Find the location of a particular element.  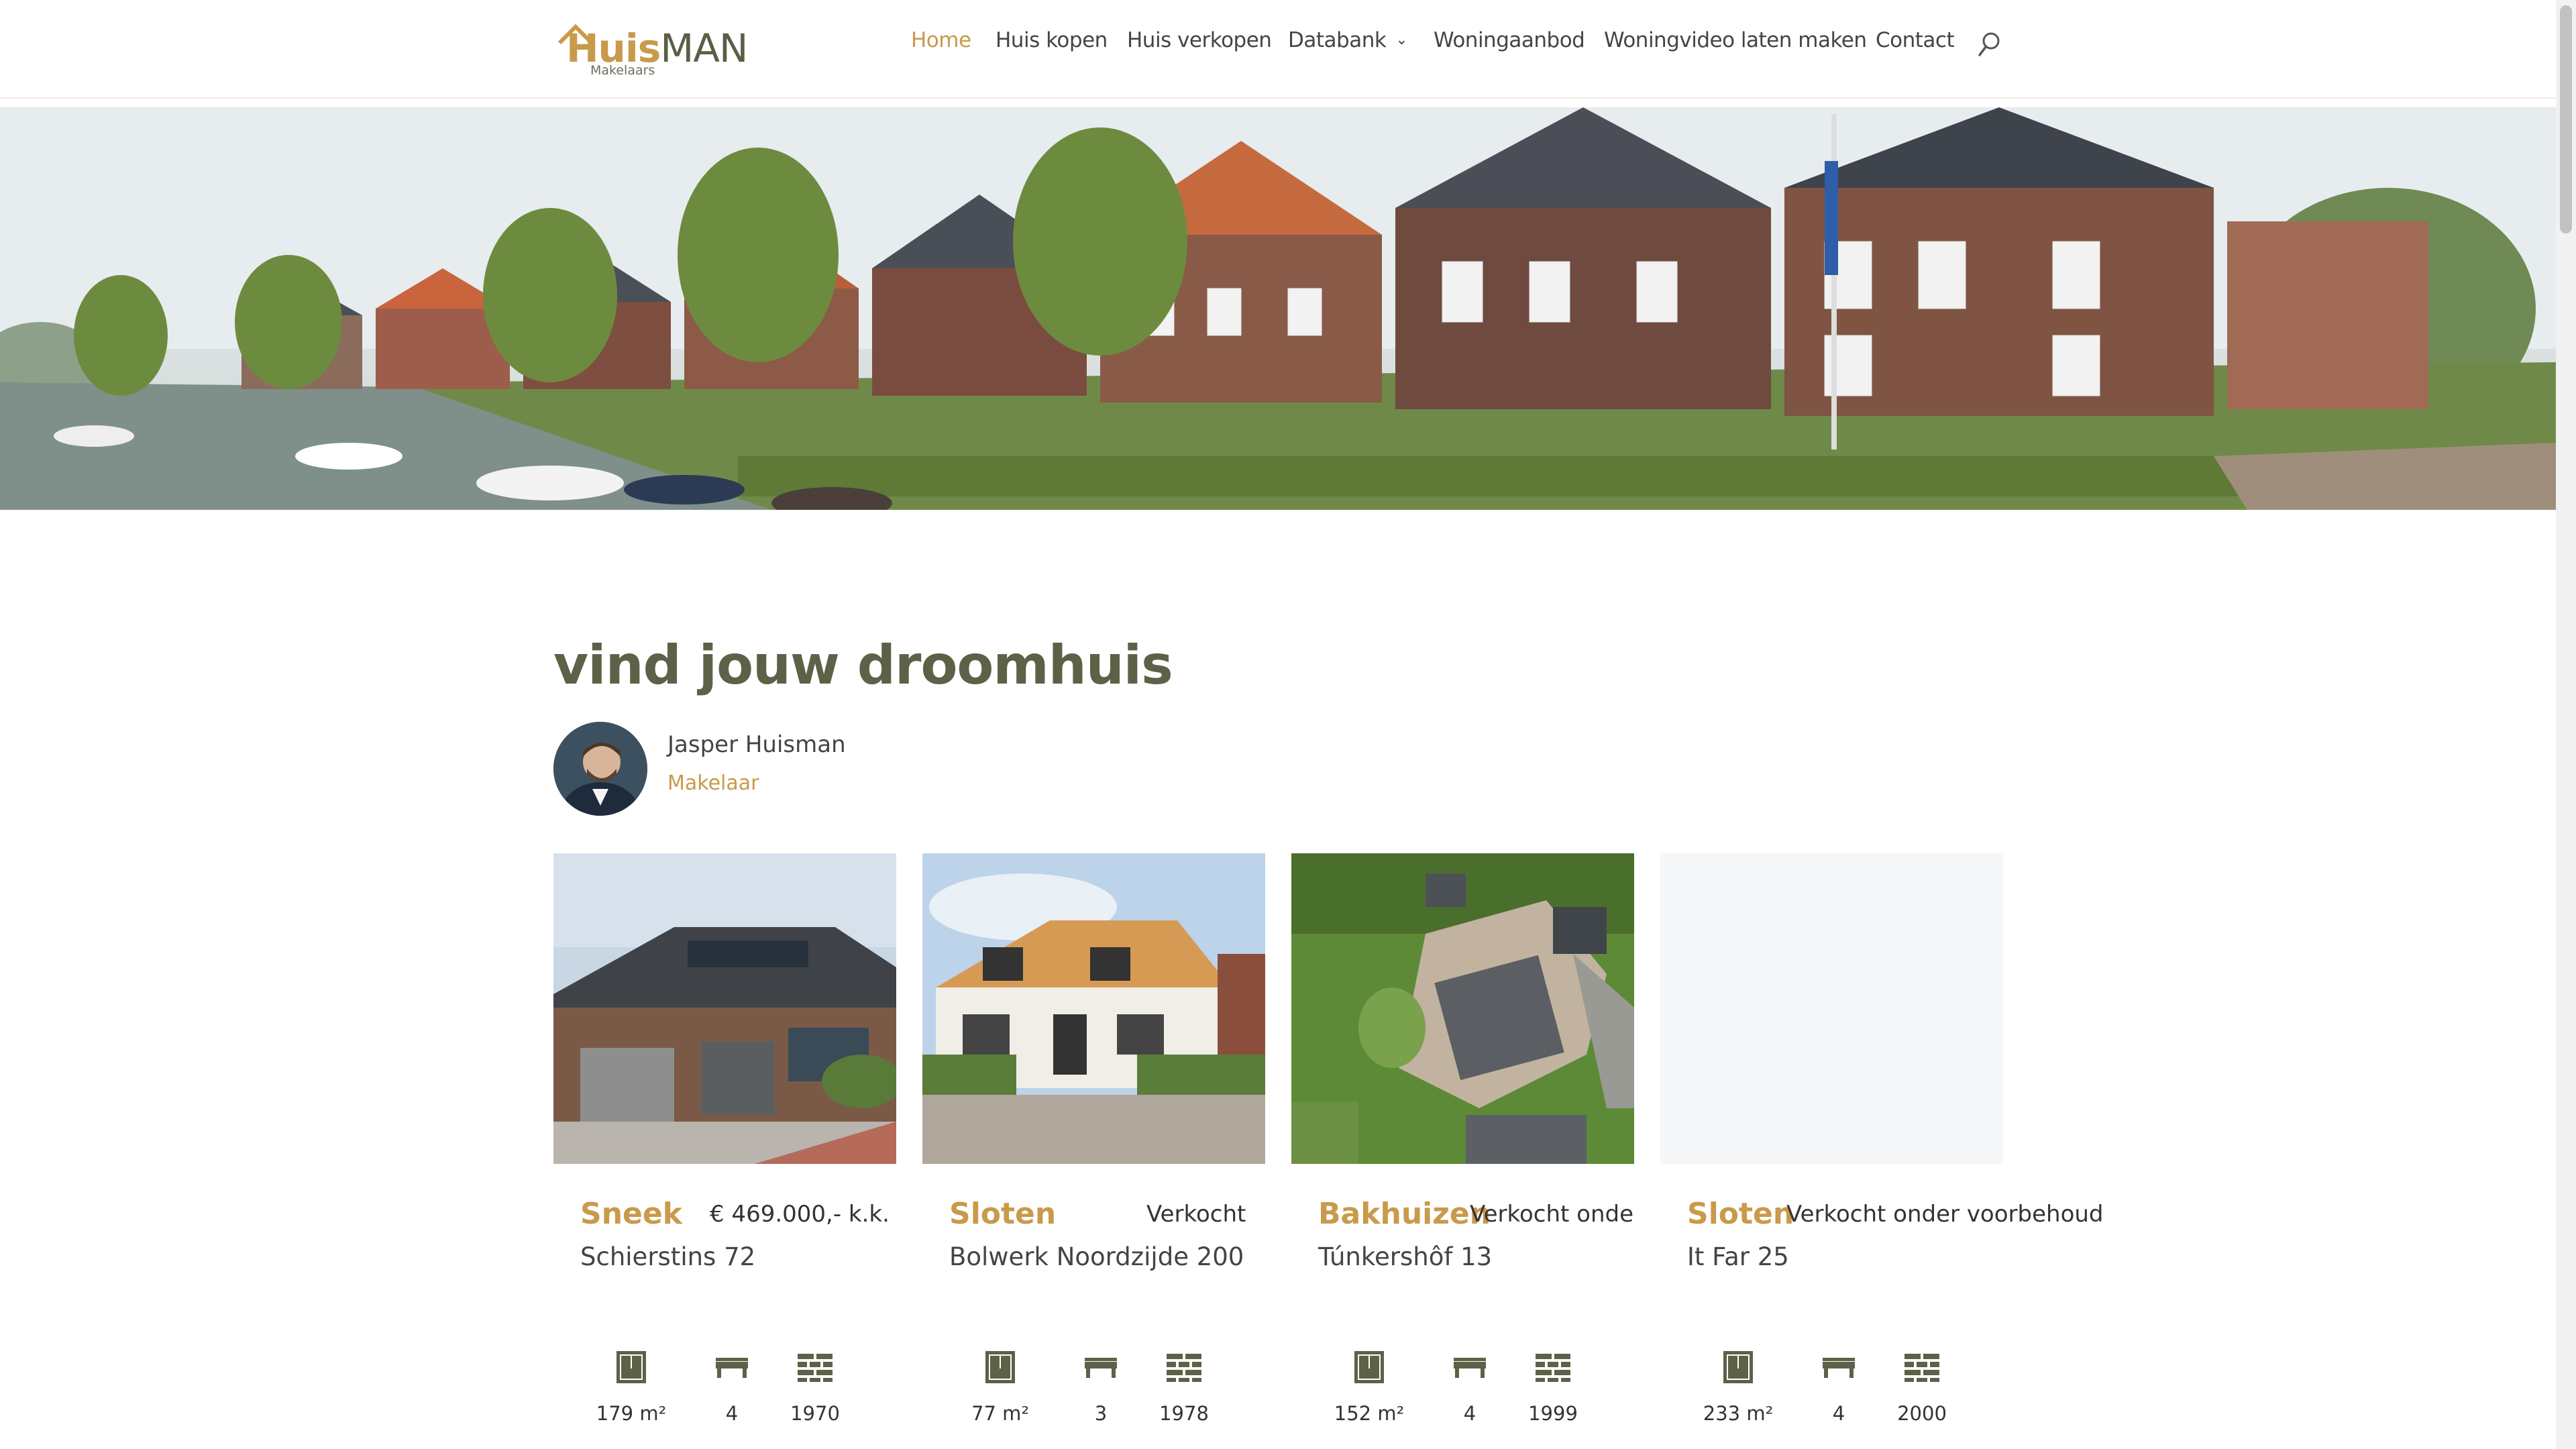

nav-huis-kopen: Huis kopen is located at coordinates (1052, 40).